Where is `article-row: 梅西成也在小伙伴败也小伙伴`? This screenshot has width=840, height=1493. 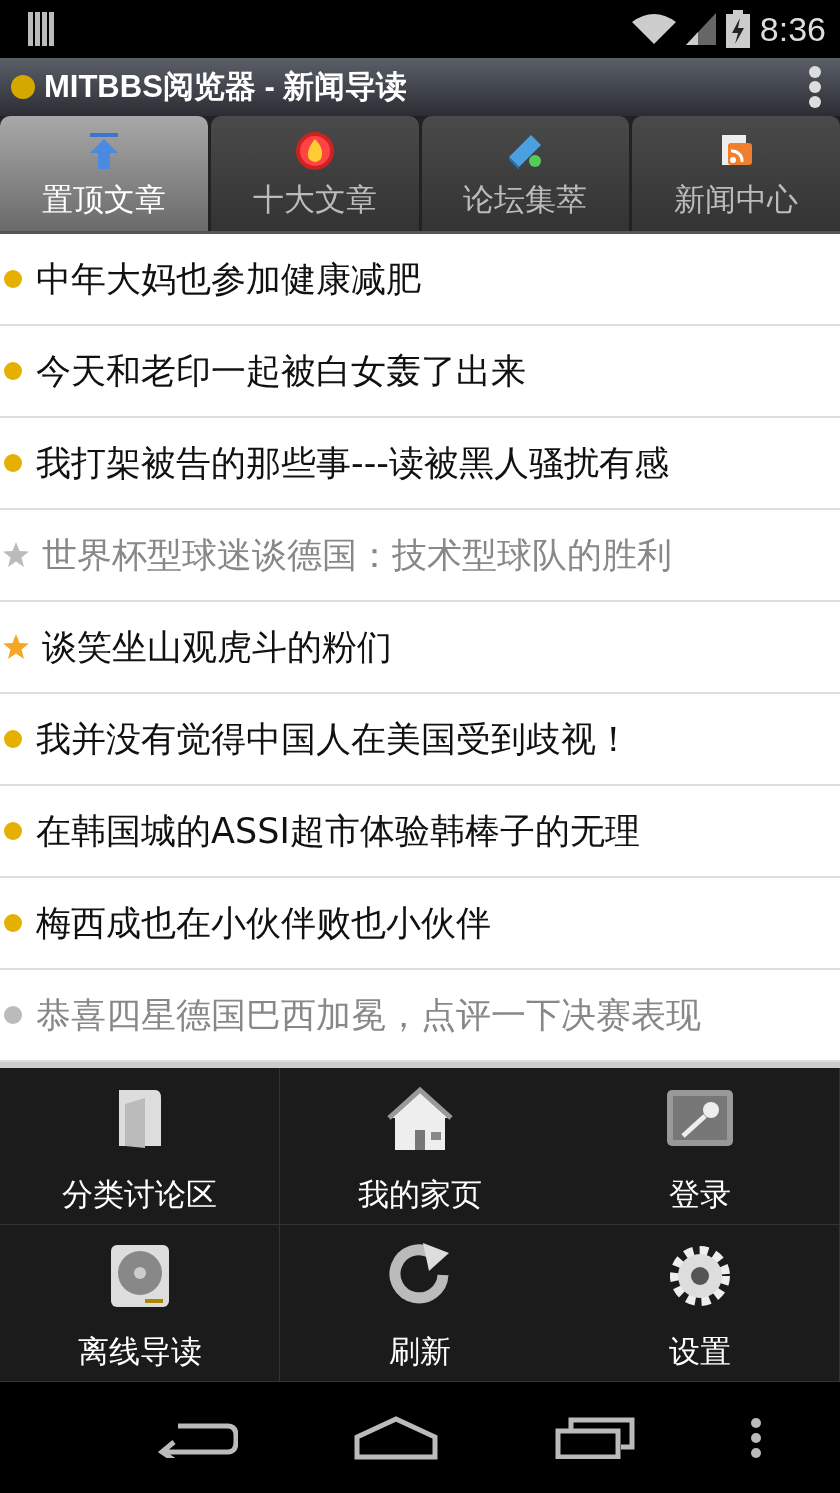
article-row: 梅西成也在小伙伴败也小伙伴 is located at coordinates (420, 924).